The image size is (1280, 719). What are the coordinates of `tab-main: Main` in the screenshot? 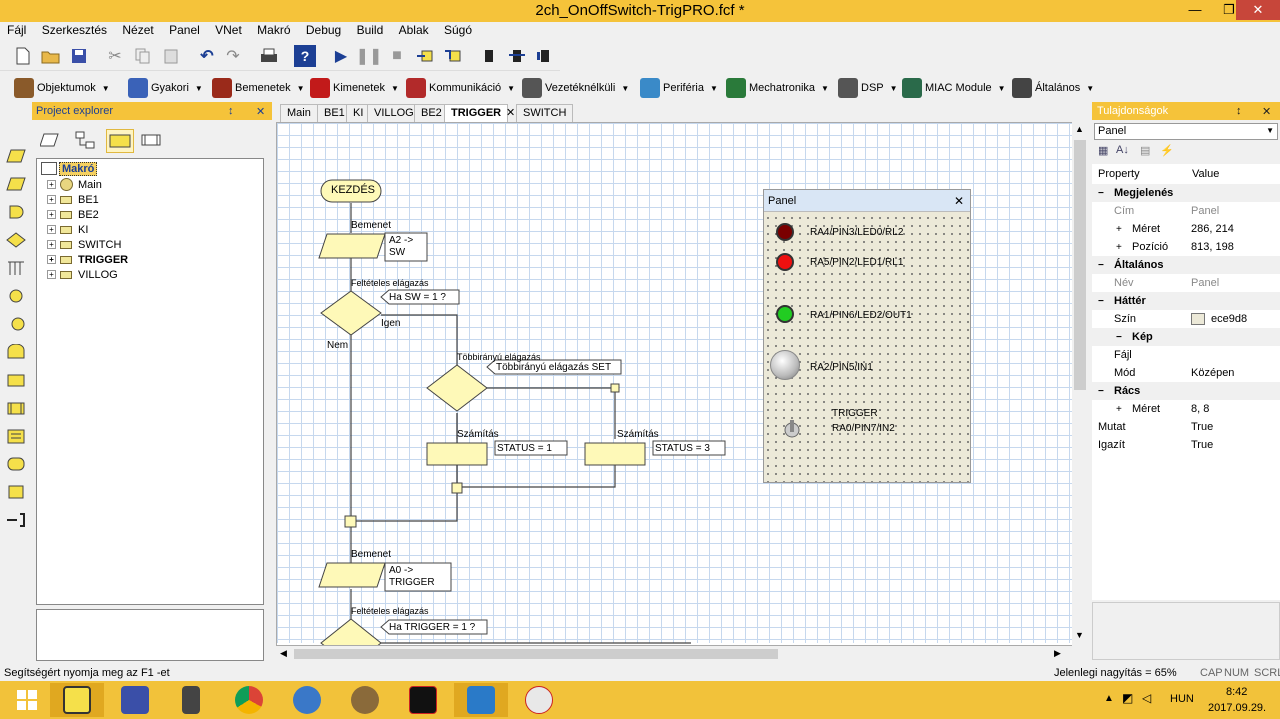 It's located at (299, 113).